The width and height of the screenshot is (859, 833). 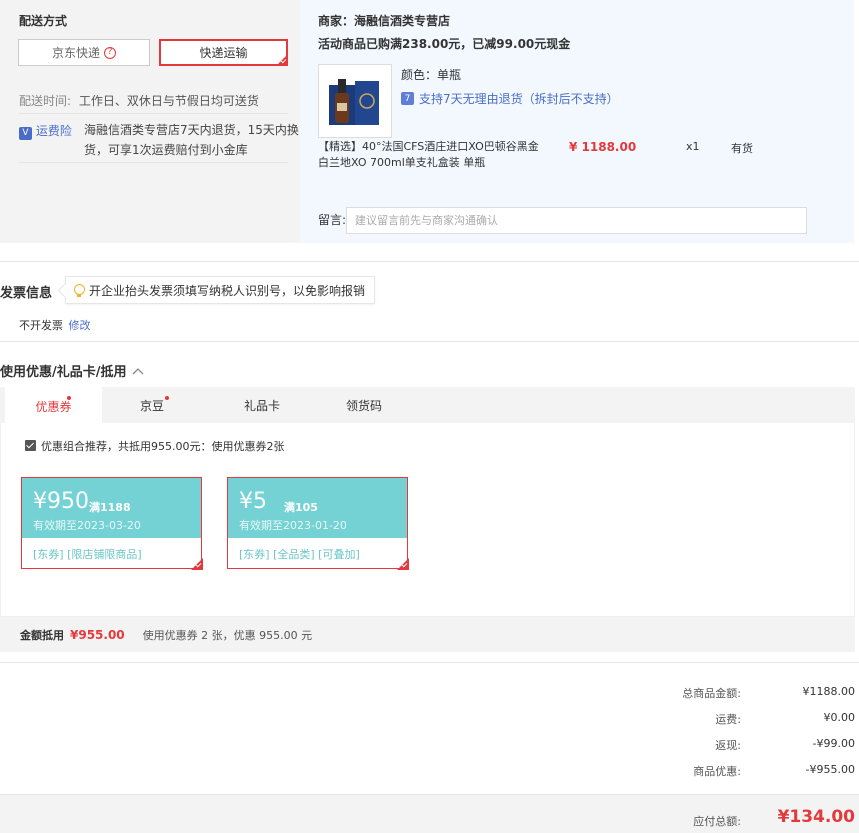 What do you see at coordinates (728, 745) in the screenshot?
I see `summary-label: 返现:` at bounding box center [728, 745].